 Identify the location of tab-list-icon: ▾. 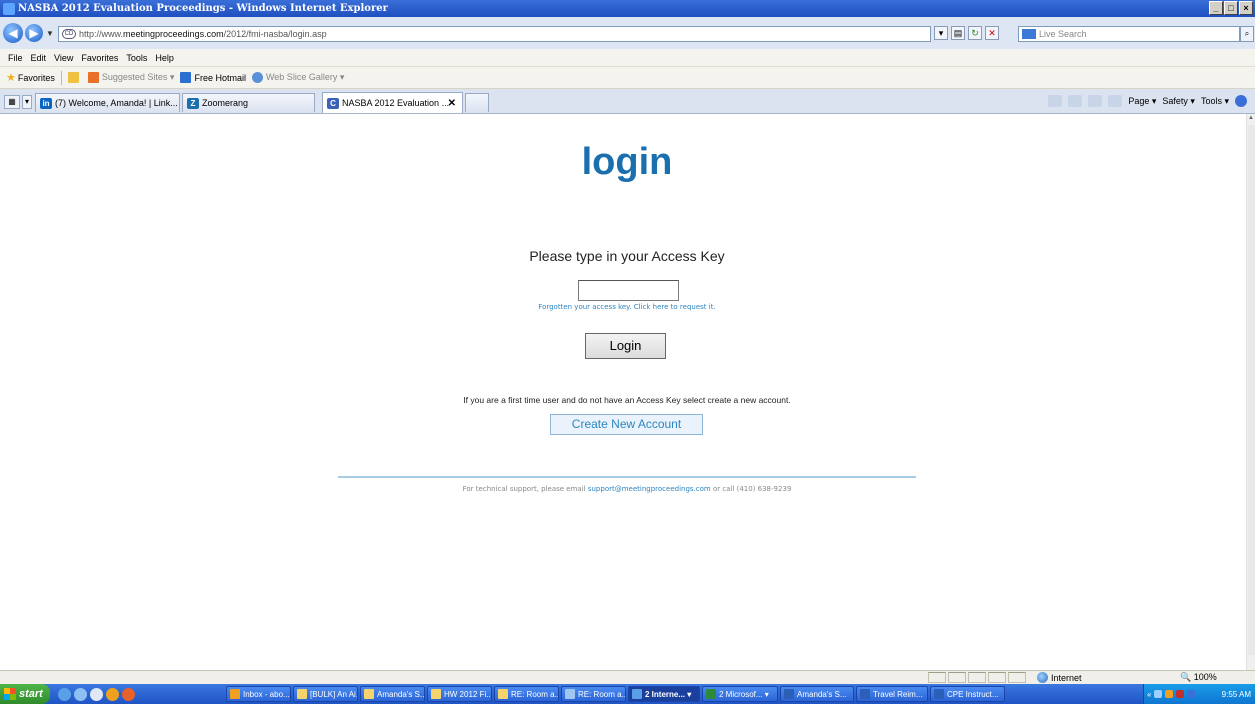
(27, 102).